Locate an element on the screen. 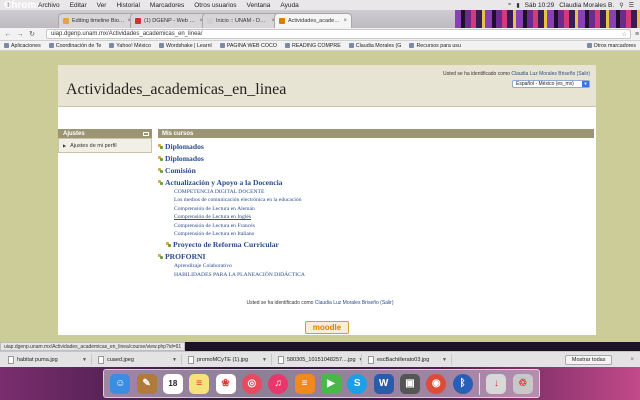  language-select: Español - México (es_mx) ▼ is located at coordinates (551, 84).